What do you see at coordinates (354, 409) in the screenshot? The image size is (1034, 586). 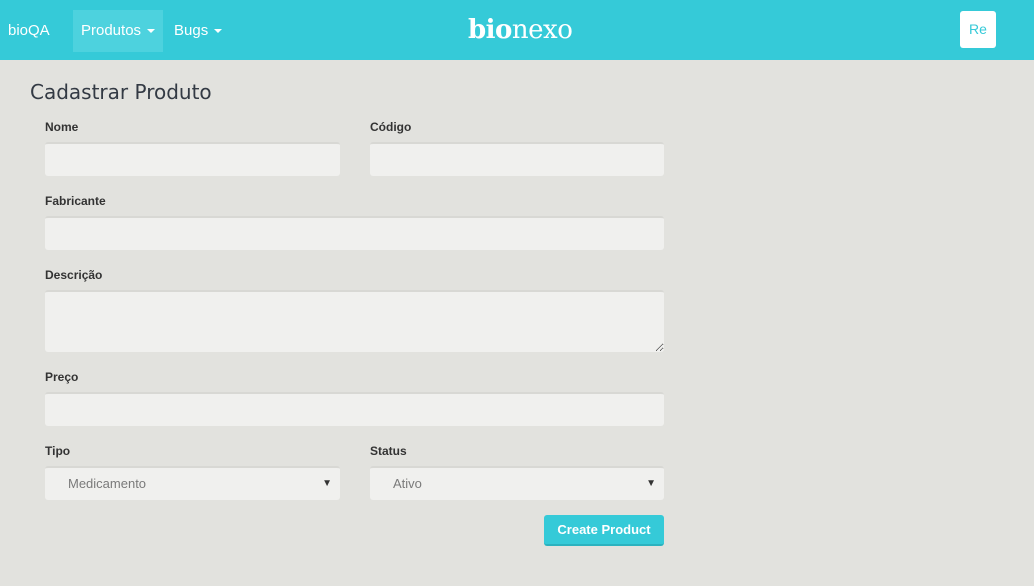 I see `preco-input` at bounding box center [354, 409].